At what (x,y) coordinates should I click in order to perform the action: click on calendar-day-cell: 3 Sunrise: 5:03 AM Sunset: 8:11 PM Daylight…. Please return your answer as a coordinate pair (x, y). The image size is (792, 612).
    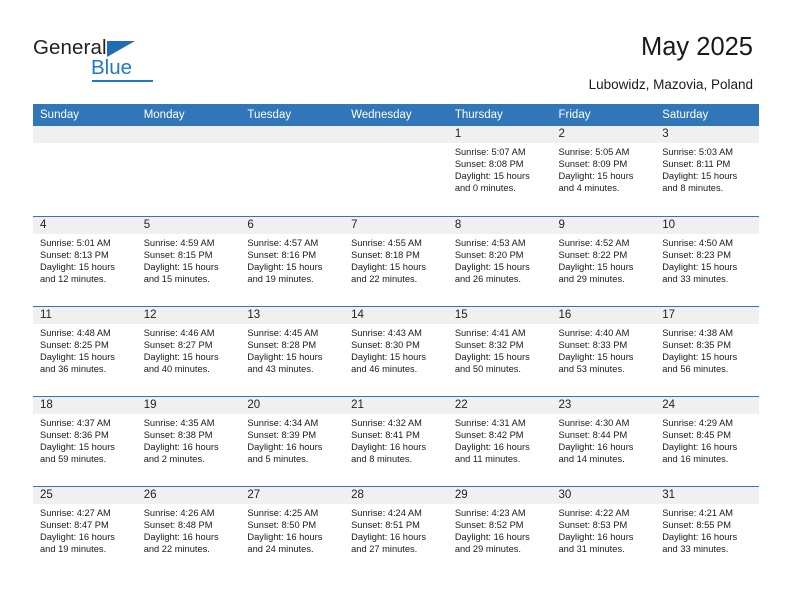
    Looking at the image, I should click on (707, 171).